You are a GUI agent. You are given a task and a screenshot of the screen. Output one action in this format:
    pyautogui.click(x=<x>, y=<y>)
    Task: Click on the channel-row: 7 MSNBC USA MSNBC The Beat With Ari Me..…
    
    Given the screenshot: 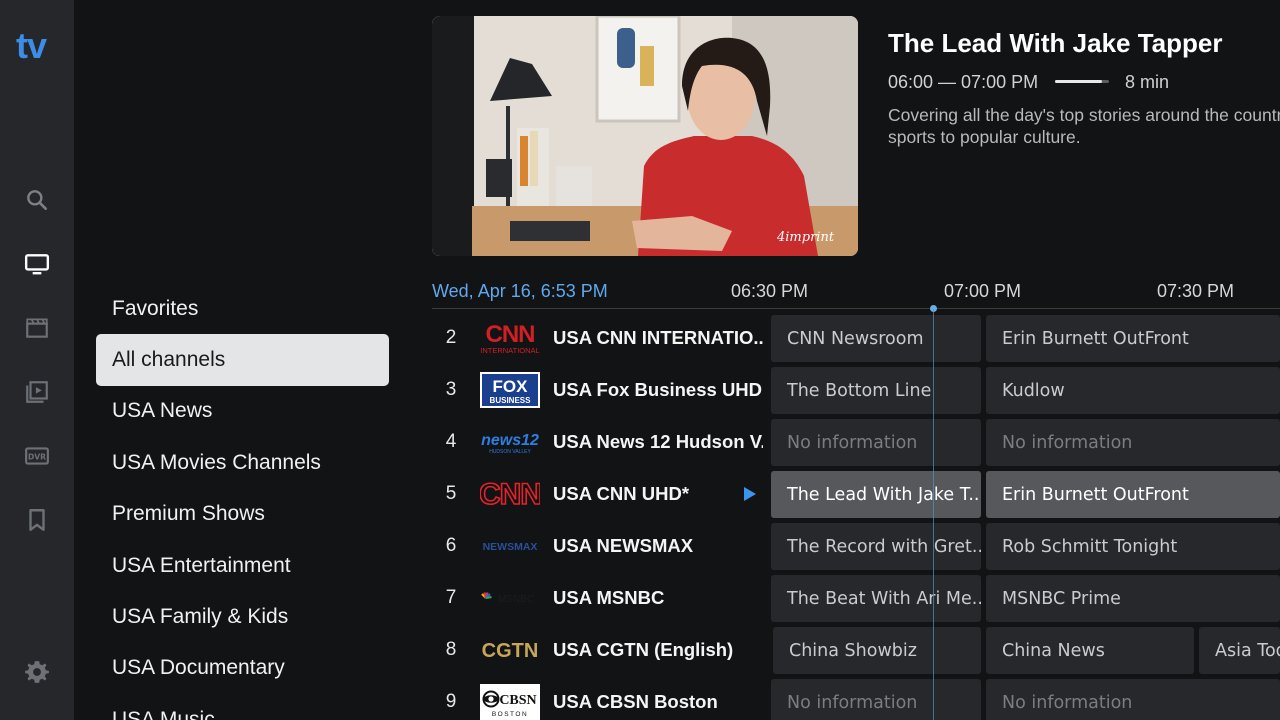 What is the action you would take?
    pyautogui.click(x=856, y=598)
    